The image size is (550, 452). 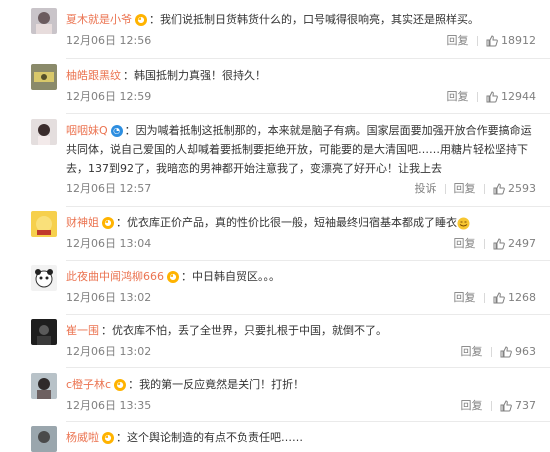 I want to click on member-badge-icon: ◔, so click(x=116, y=131).